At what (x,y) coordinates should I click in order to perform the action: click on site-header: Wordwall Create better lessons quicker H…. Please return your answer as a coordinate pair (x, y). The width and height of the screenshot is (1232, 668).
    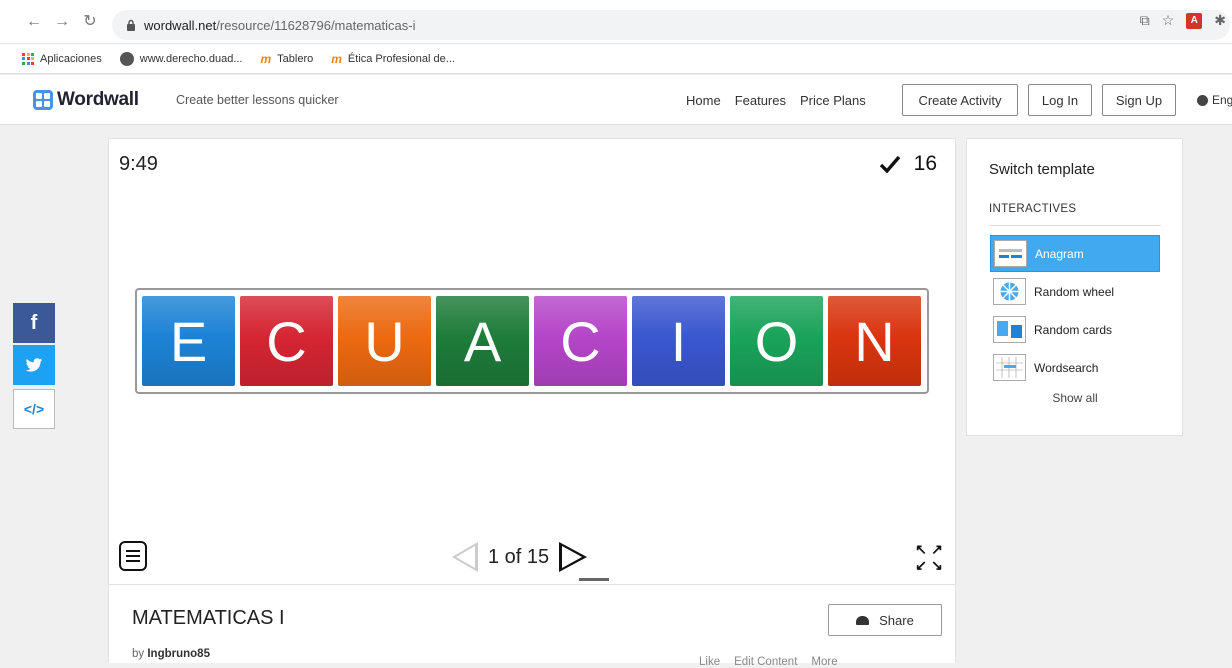
    Looking at the image, I should click on (616, 100).